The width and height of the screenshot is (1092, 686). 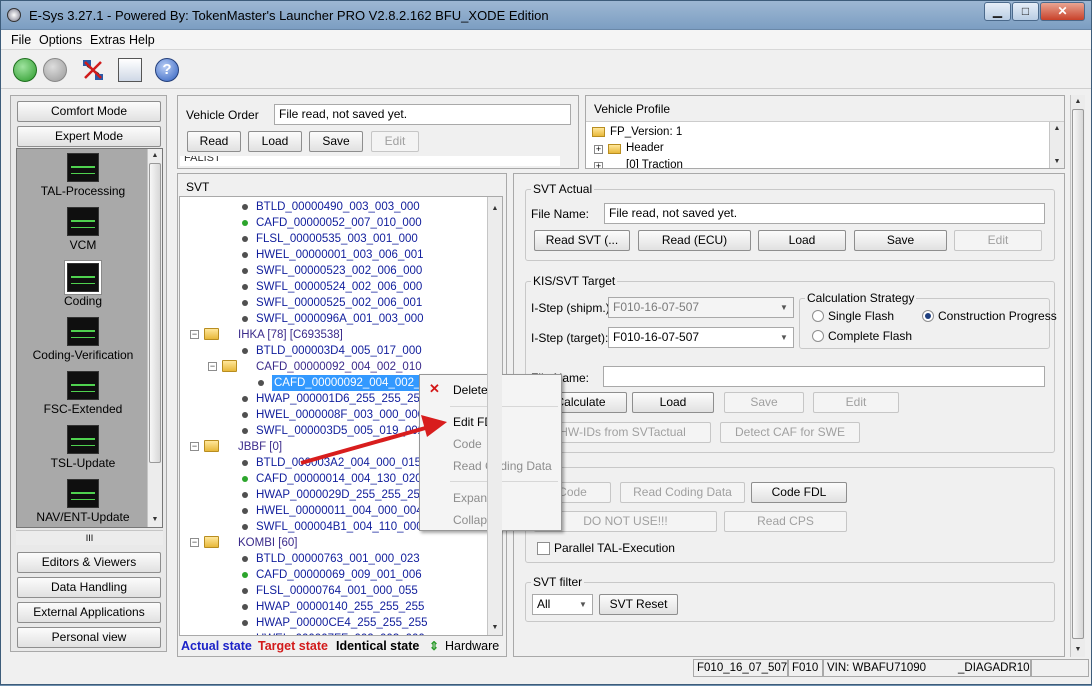 What do you see at coordinates (790, 432) in the screenshot?
I see `detect-caf-button: Detect CAF for SWE` at bounding box center [790, 432].